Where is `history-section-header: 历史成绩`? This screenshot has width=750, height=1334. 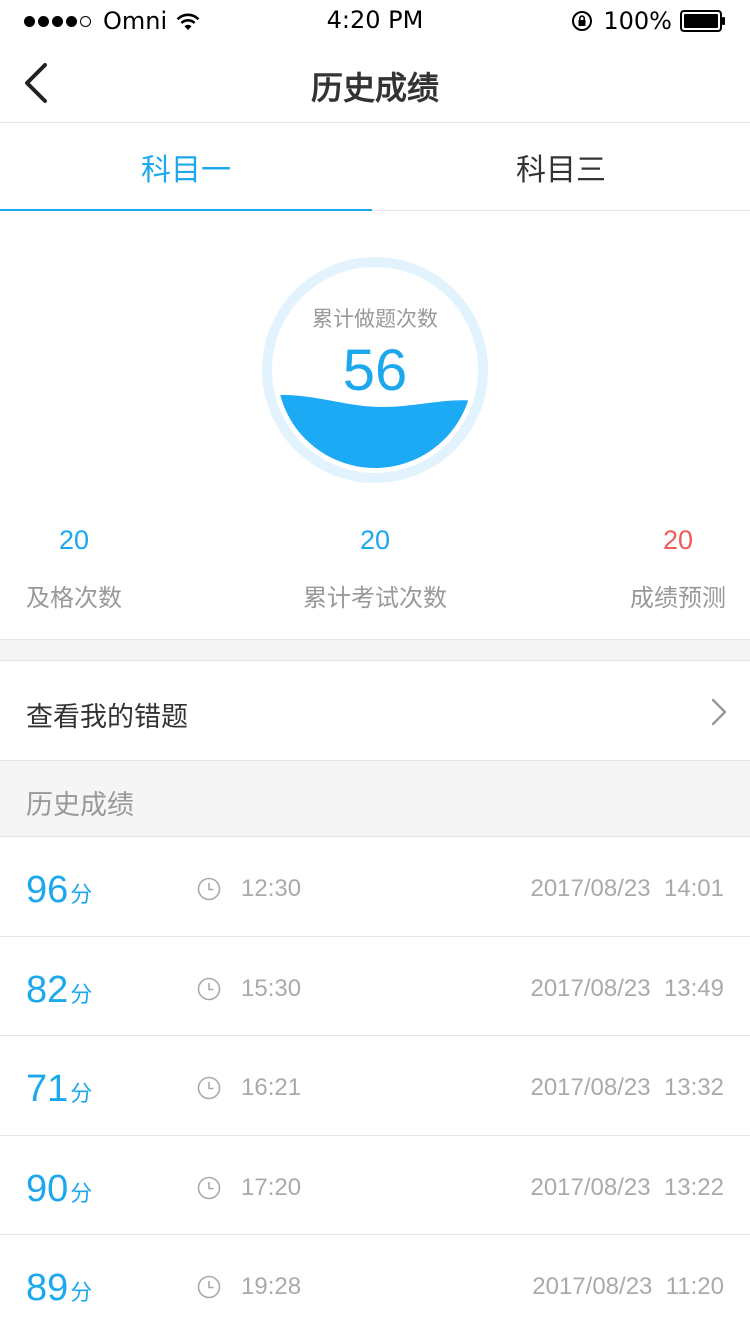
history-section-header: 历史成绩 is located at coordinates (375, 799).